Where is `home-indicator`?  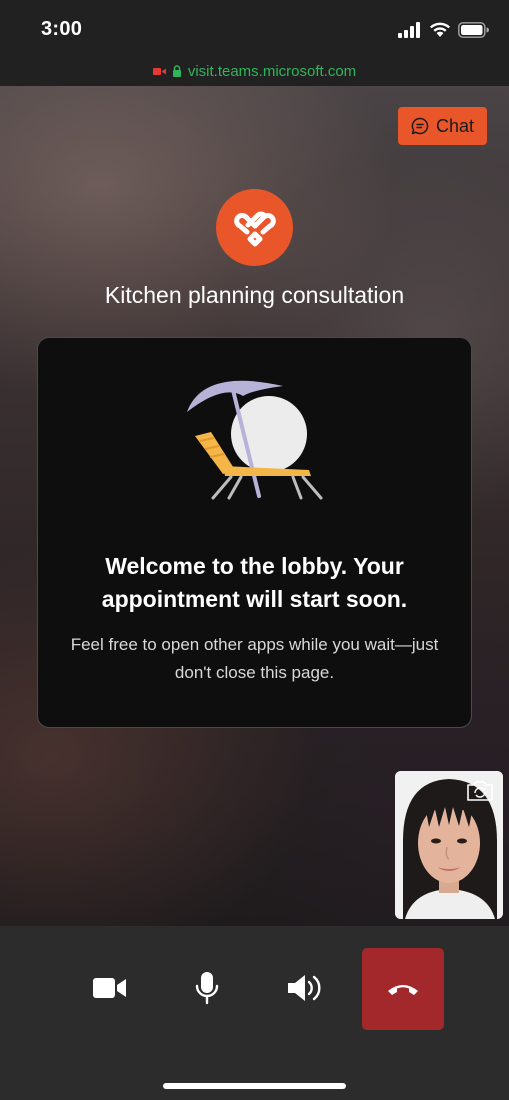 home-indicator is located at coordinates (254, 1086).